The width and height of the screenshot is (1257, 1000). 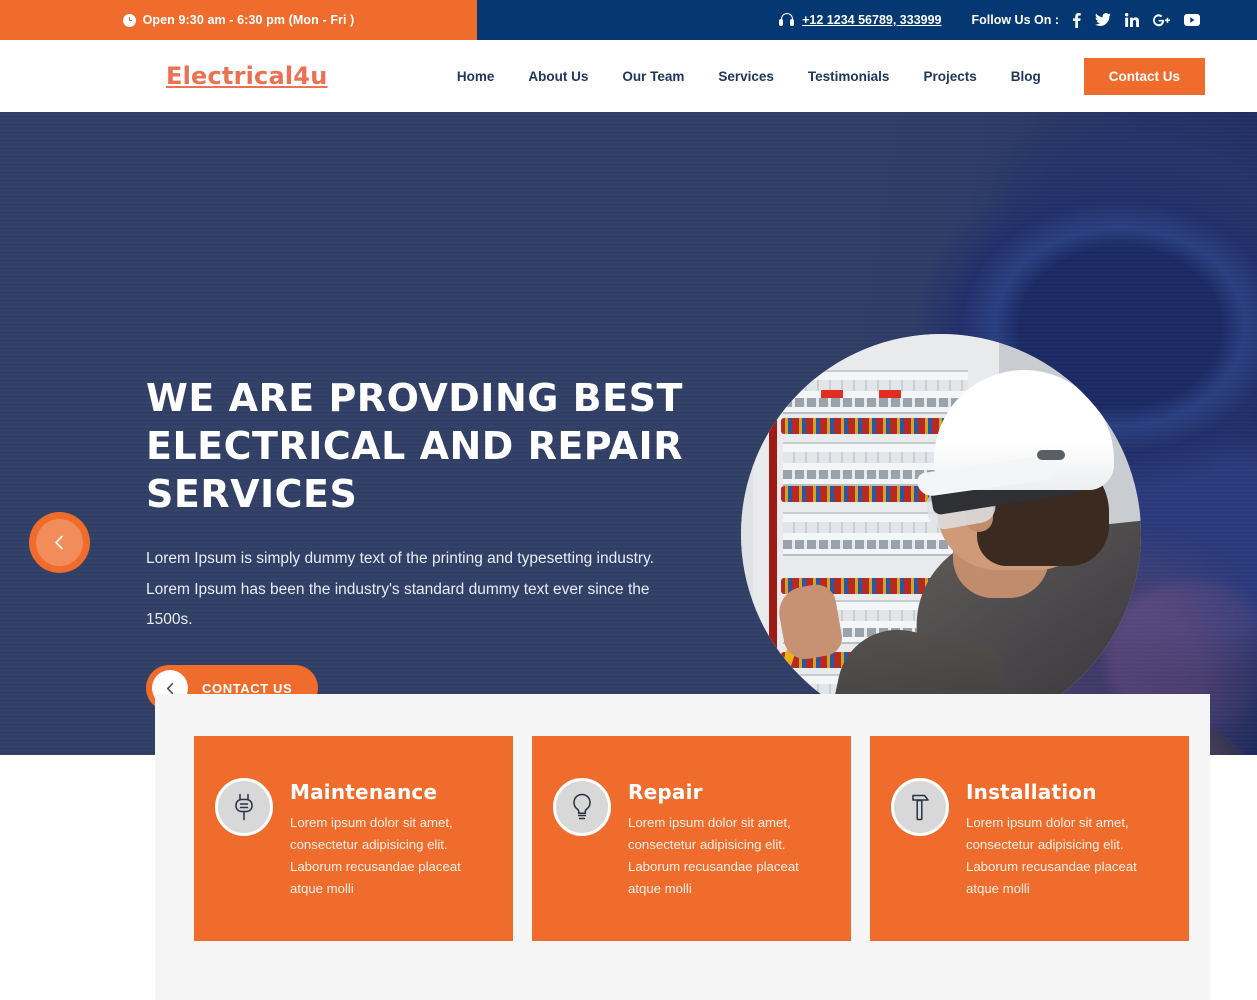 I want to click on googleplus-icon, so click(x=1161, y=20).